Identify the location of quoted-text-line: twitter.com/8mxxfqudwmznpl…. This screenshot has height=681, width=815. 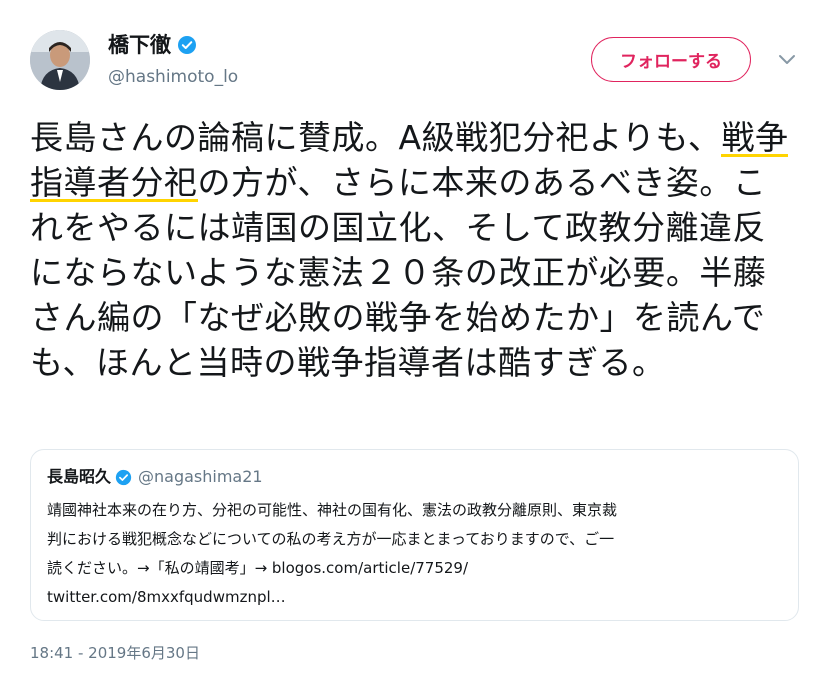
(166, 597).